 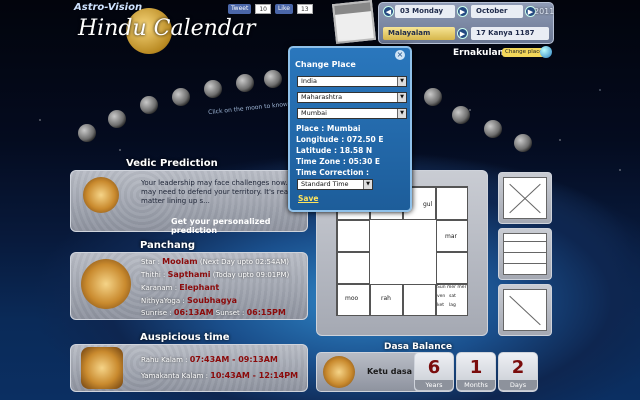 What do you see at coordinates (388, 11) in the screenshot?
I see `prev-day-arrow-icon: ◀` at bounding box center [388, 11].